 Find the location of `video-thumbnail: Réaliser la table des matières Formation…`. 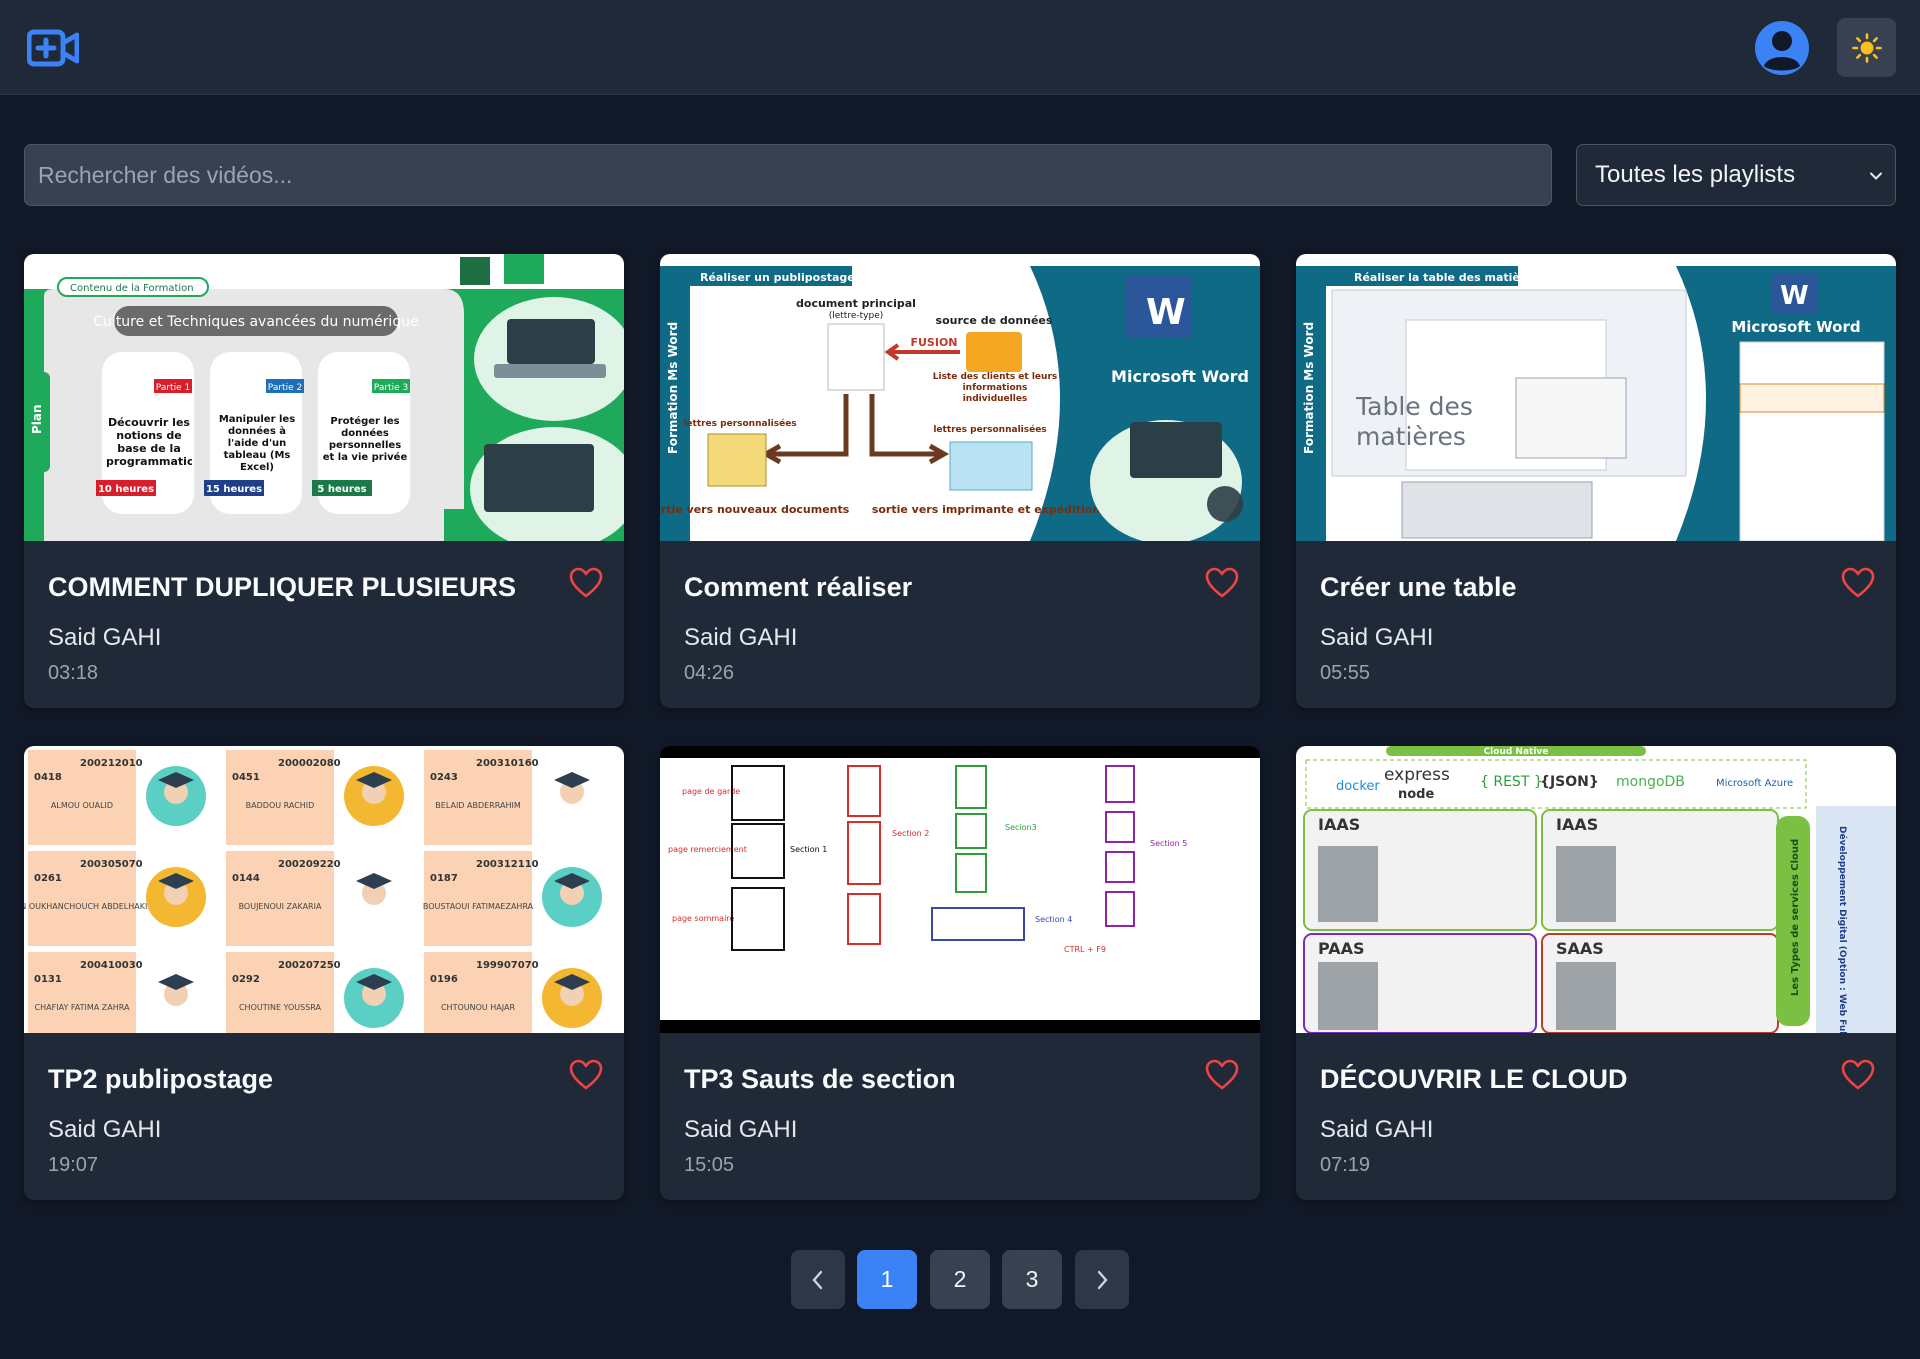

video-thumbnail: Réaliser la table des matières Formation… is located at coordinates (1596, 397).